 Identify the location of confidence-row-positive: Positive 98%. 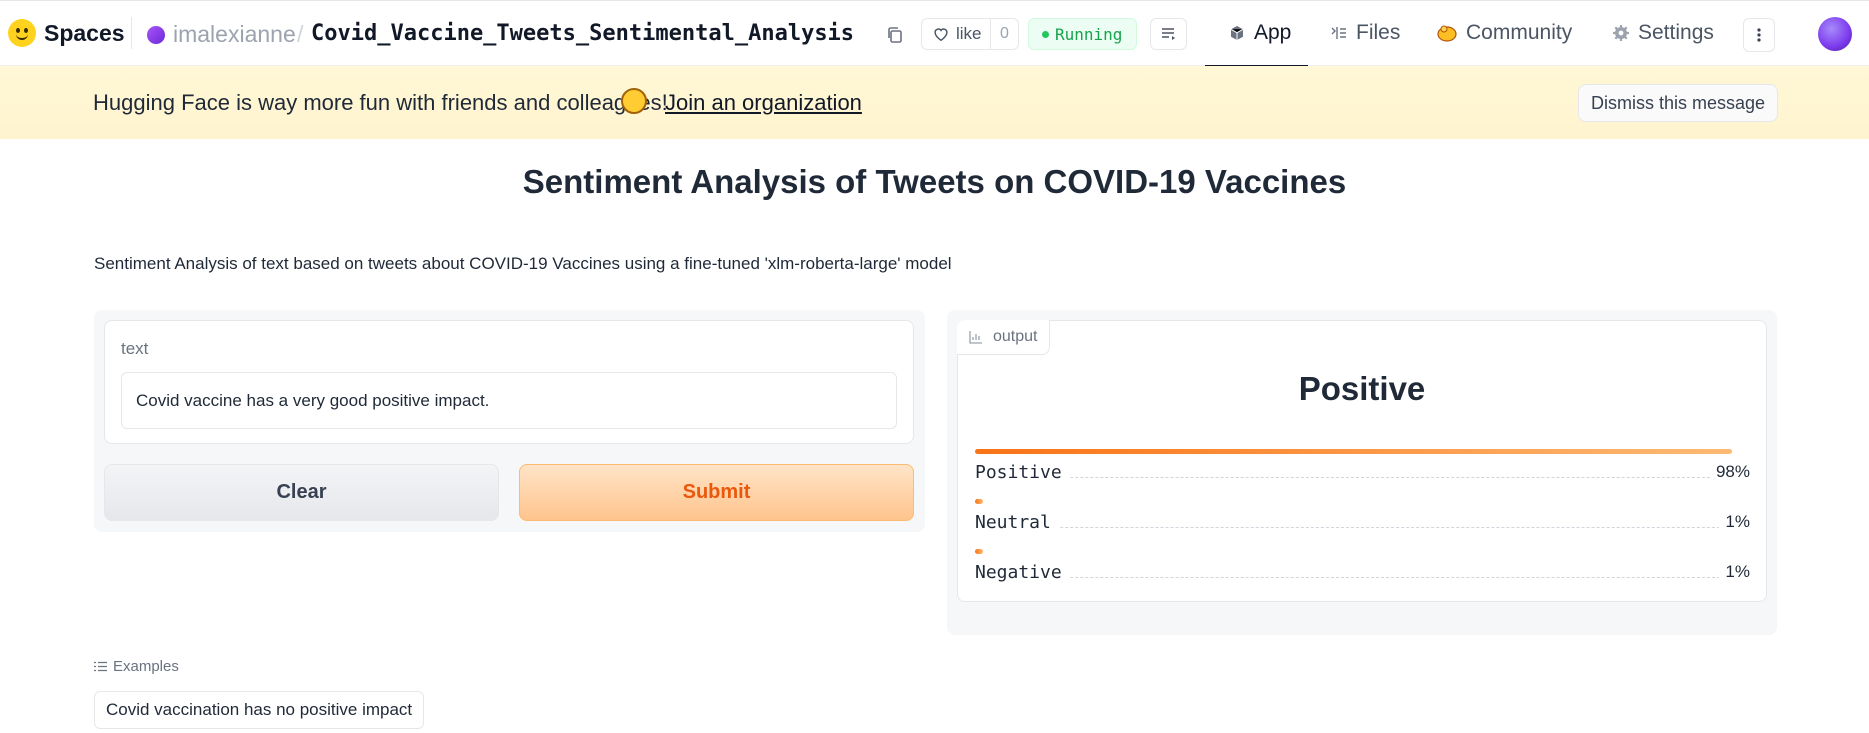
(1362, 474).